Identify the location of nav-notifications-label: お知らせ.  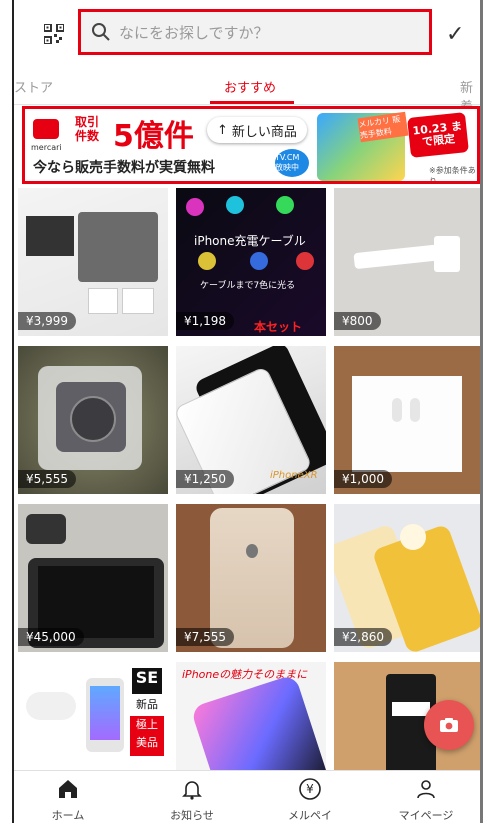
(192, 815).